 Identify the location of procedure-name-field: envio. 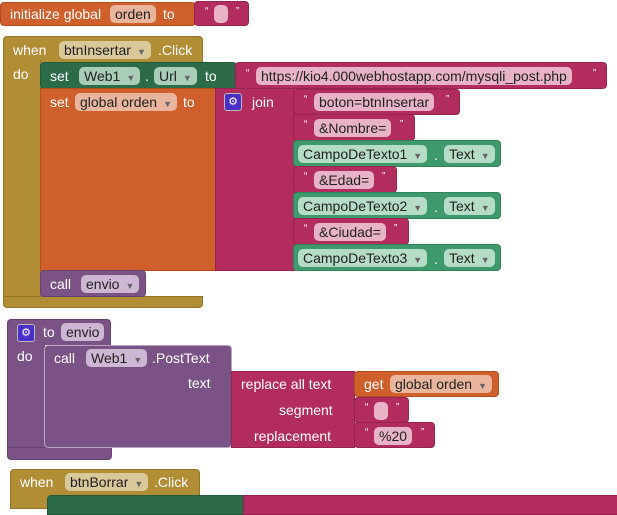
(83, 332).